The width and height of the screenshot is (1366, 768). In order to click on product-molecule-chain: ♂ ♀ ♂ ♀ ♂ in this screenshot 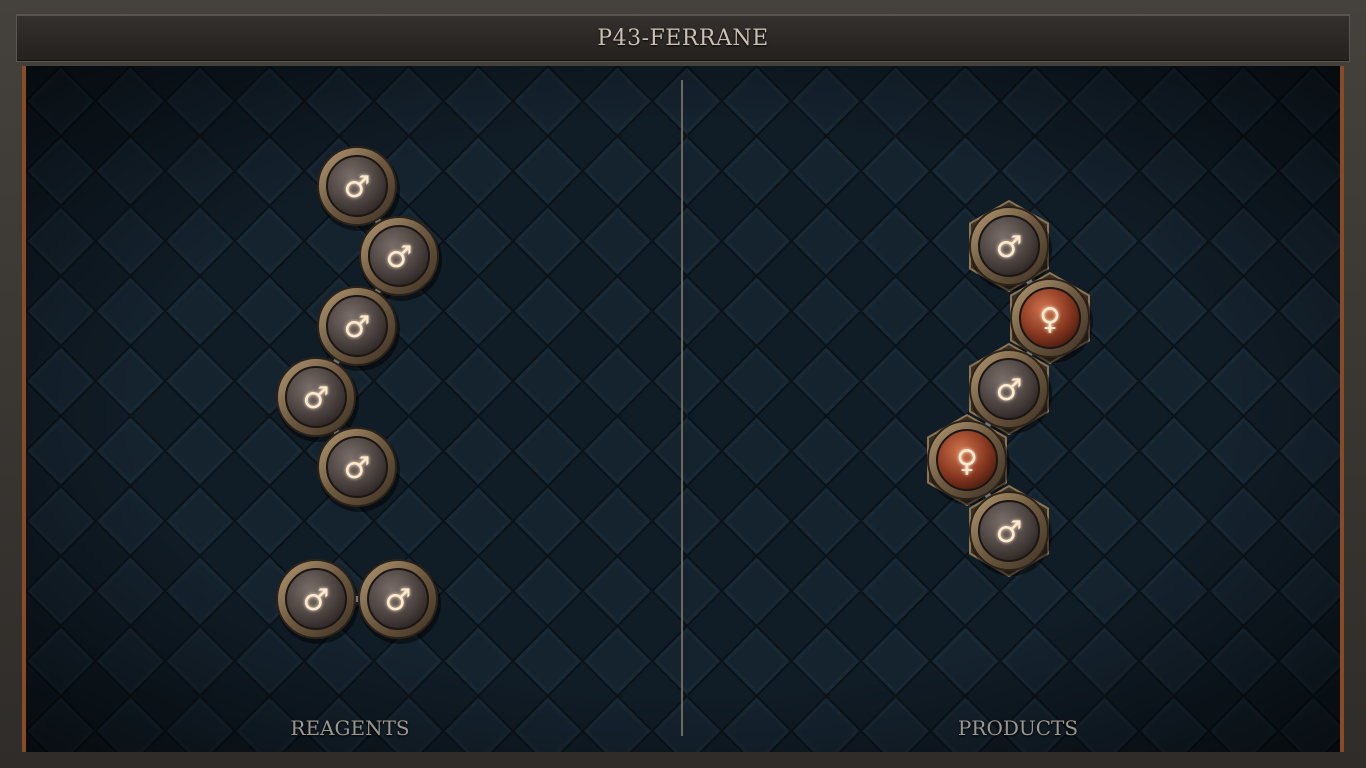, I will do `click(1010, 388)`.